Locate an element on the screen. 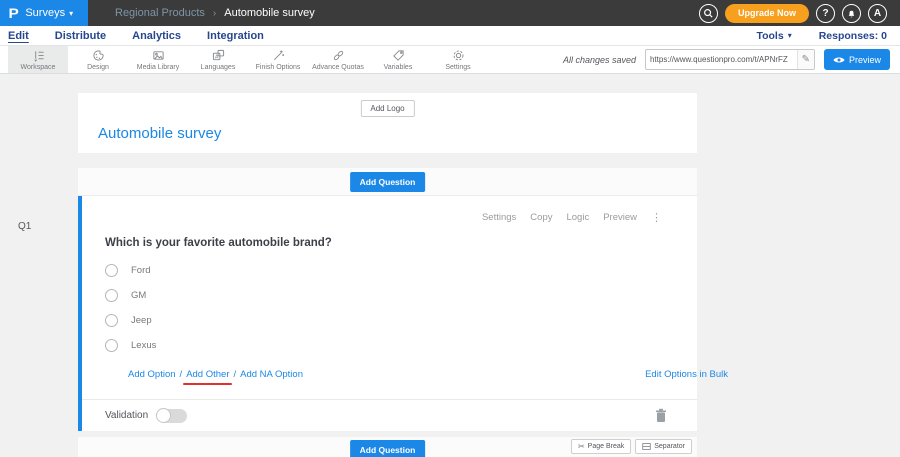 The image size is (900, 457). toolbar-item-label: Workspace is located at coordinates (38, 67).